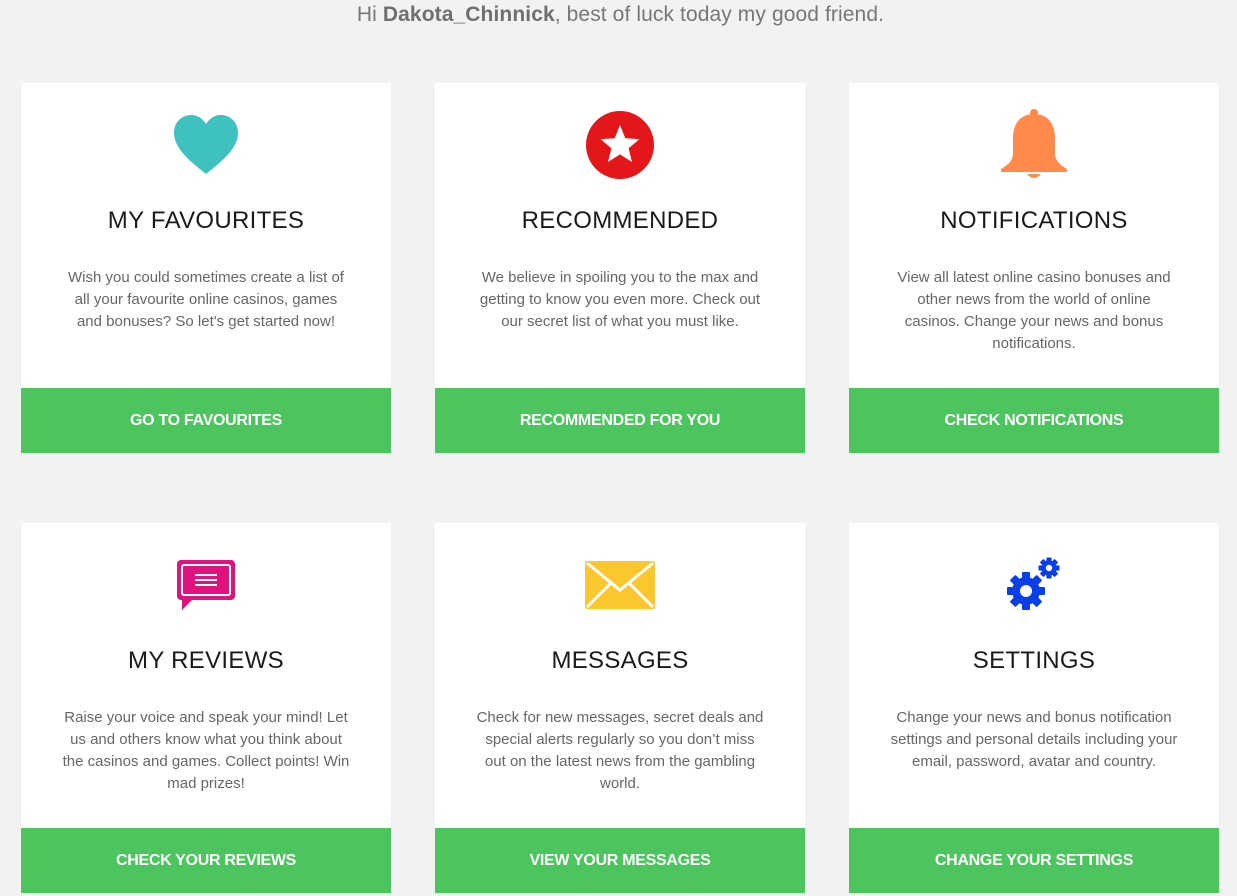  What do you see at coordinates (206, 145) in the screenshot?
I see `heart-icon` at bounding box center [206, 145].